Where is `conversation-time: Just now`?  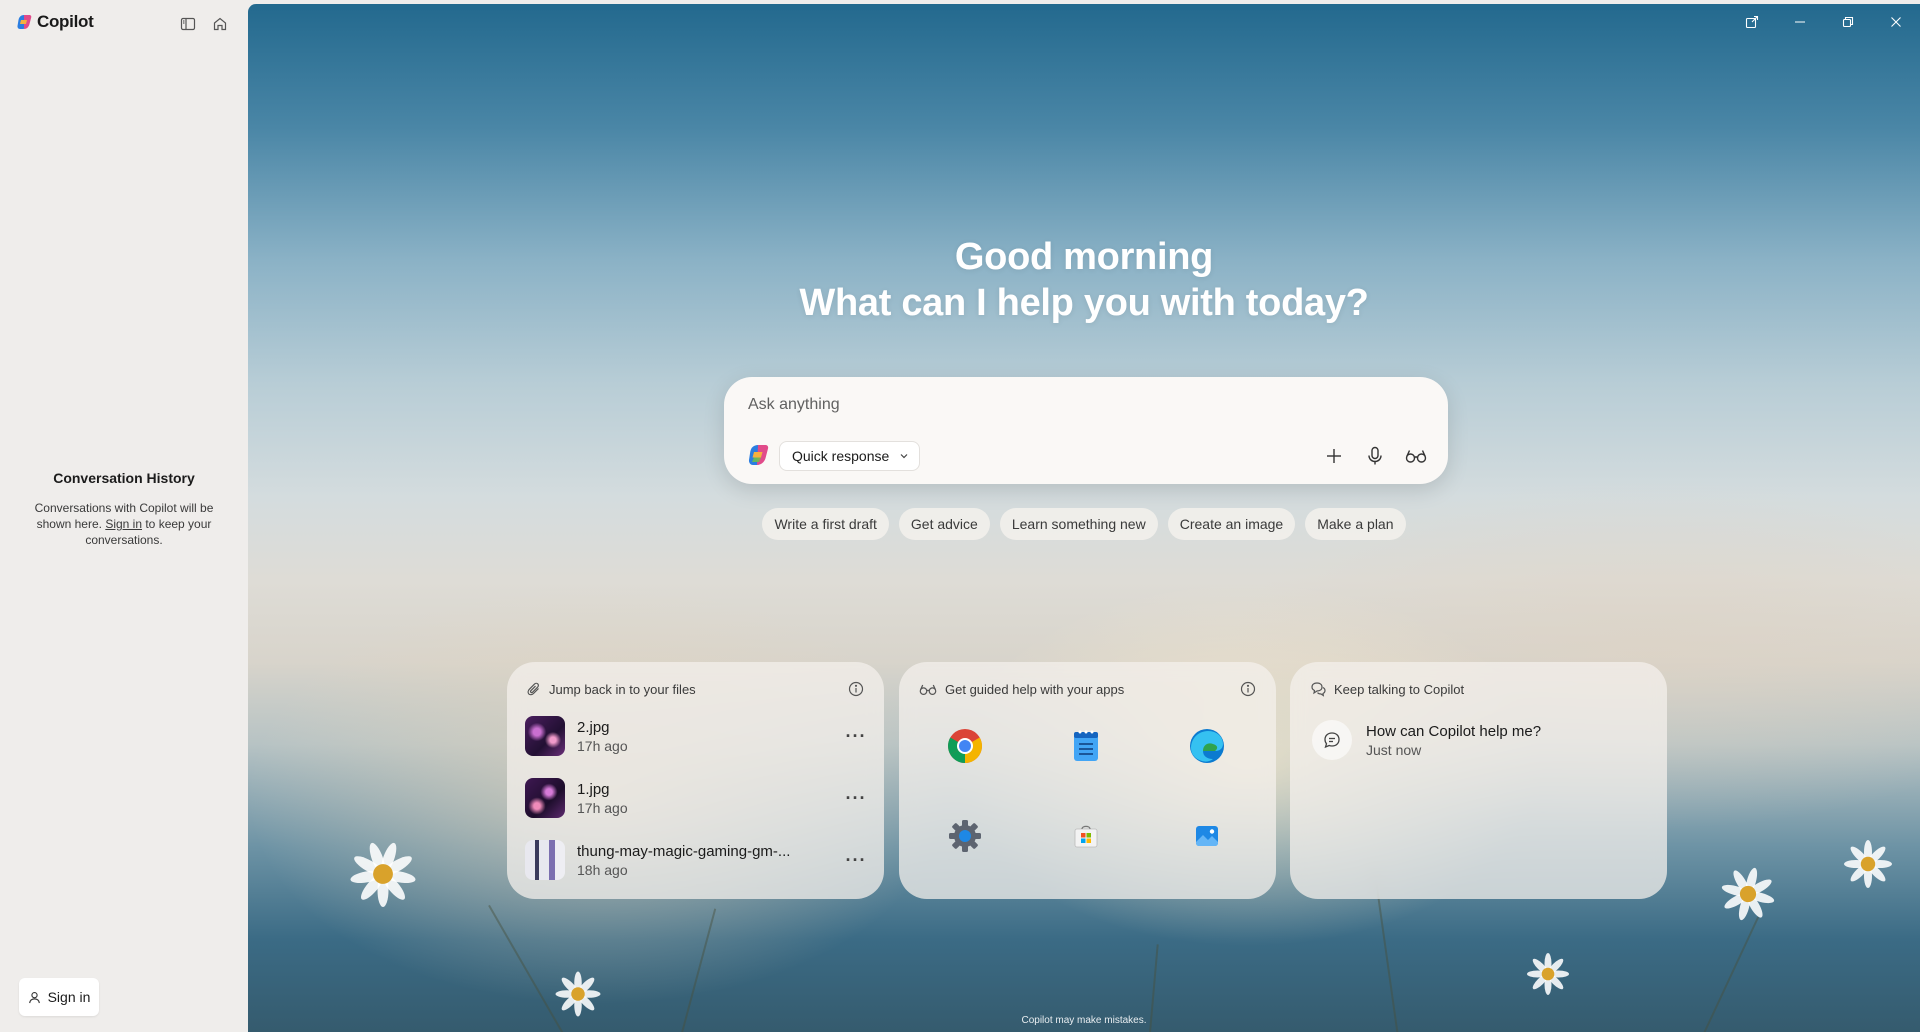
conversation-time: Just now is located at coordinates (1394, 749).